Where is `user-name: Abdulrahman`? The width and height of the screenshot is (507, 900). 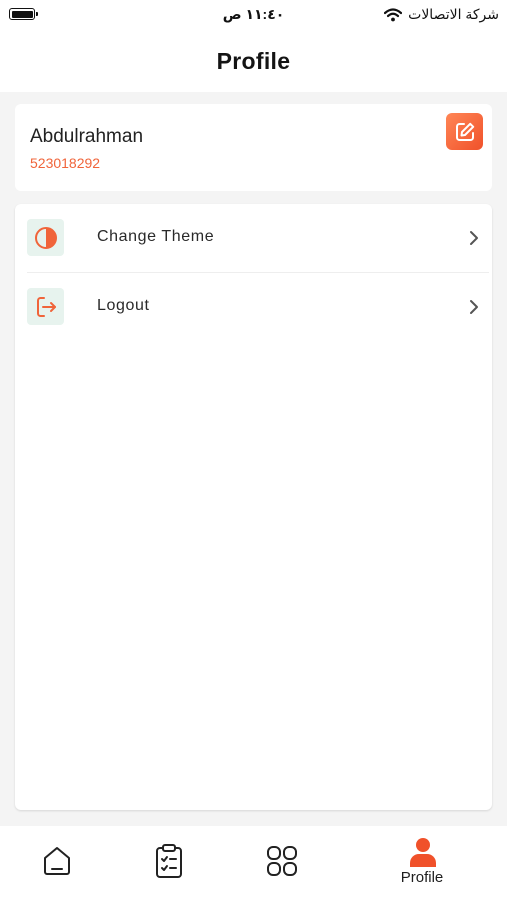
user-name: Abdulrahman is located at coordinates (87, 136).